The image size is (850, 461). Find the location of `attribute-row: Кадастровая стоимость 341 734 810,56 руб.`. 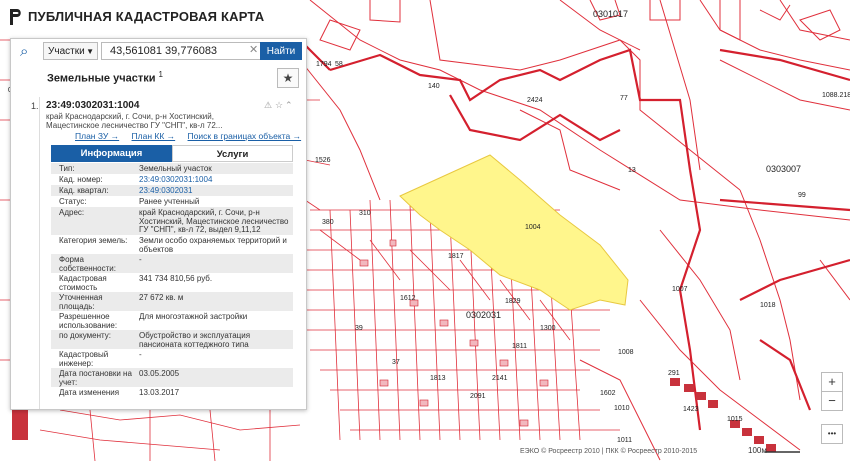

attribute-row: Кадастровая стоимость 341 734 810,56 руб. is located at coordinates (172, 282).